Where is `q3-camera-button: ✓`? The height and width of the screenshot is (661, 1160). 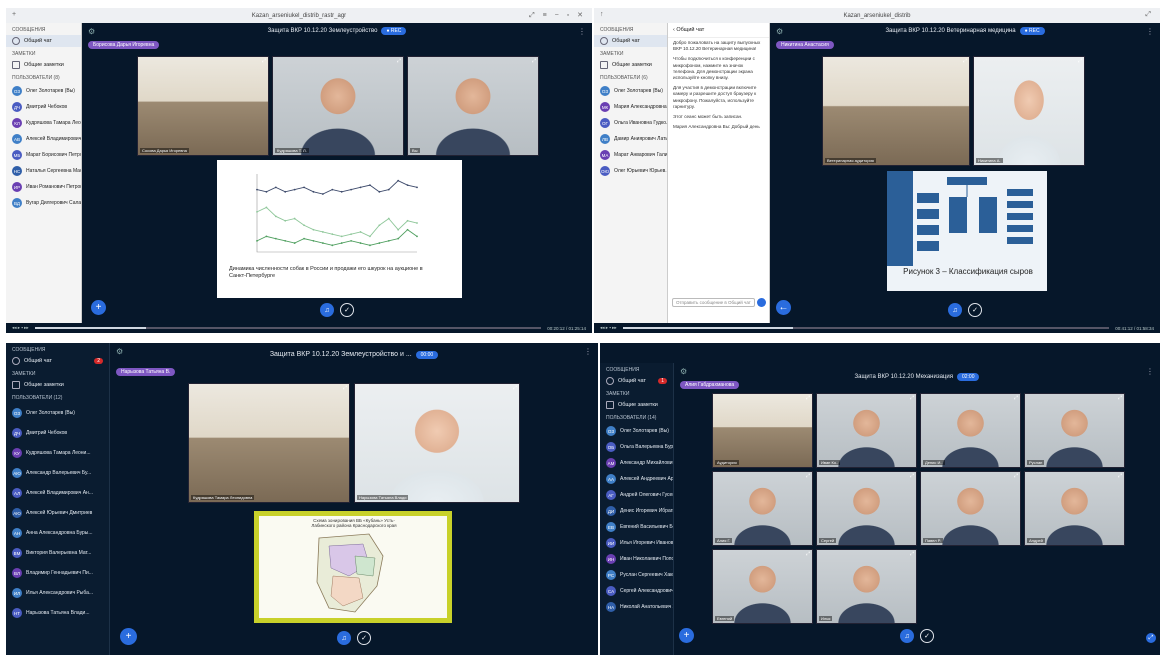
q3-camera-button: ✓ is located at coordinates (364, 638).